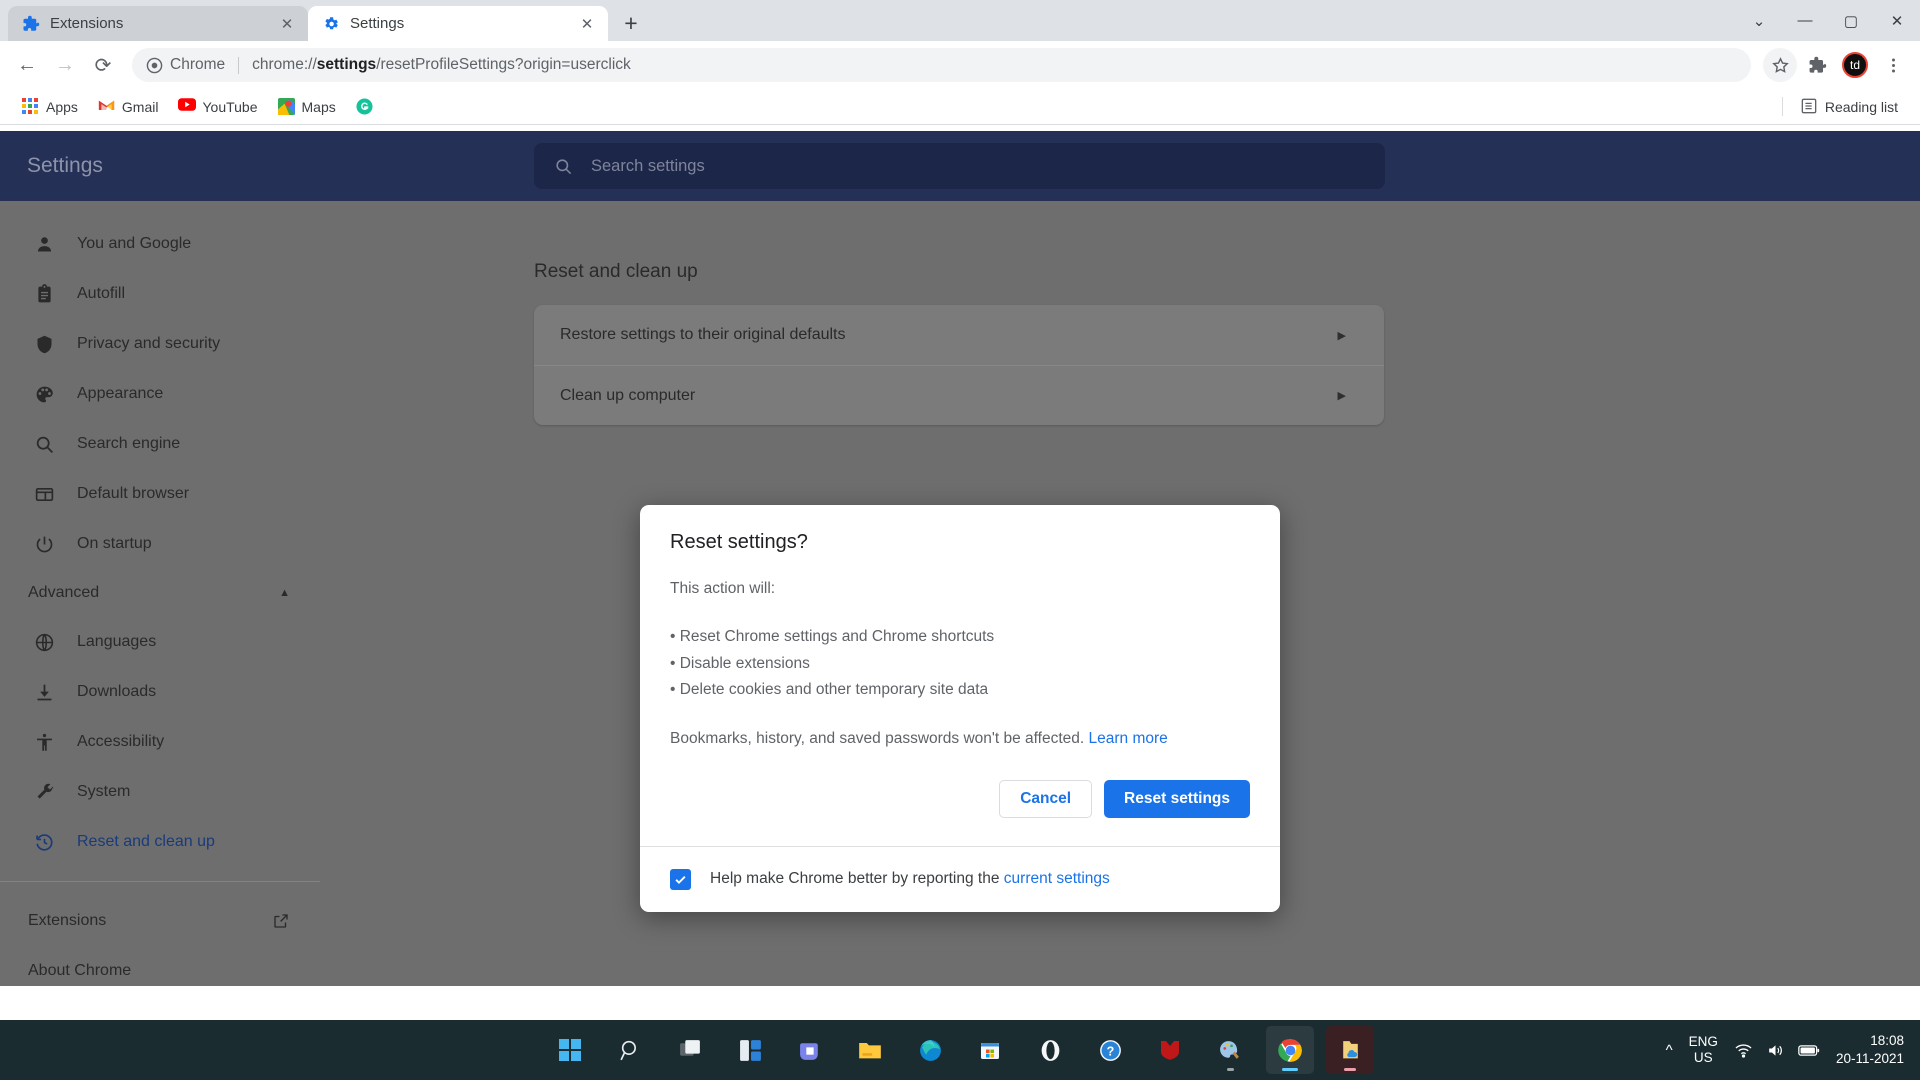 The width and height of the screenshot is (1920, 1080). Describe the element at coordinates (870, 1050) in the screenshot. I see `file-explorer-icon` at that location.